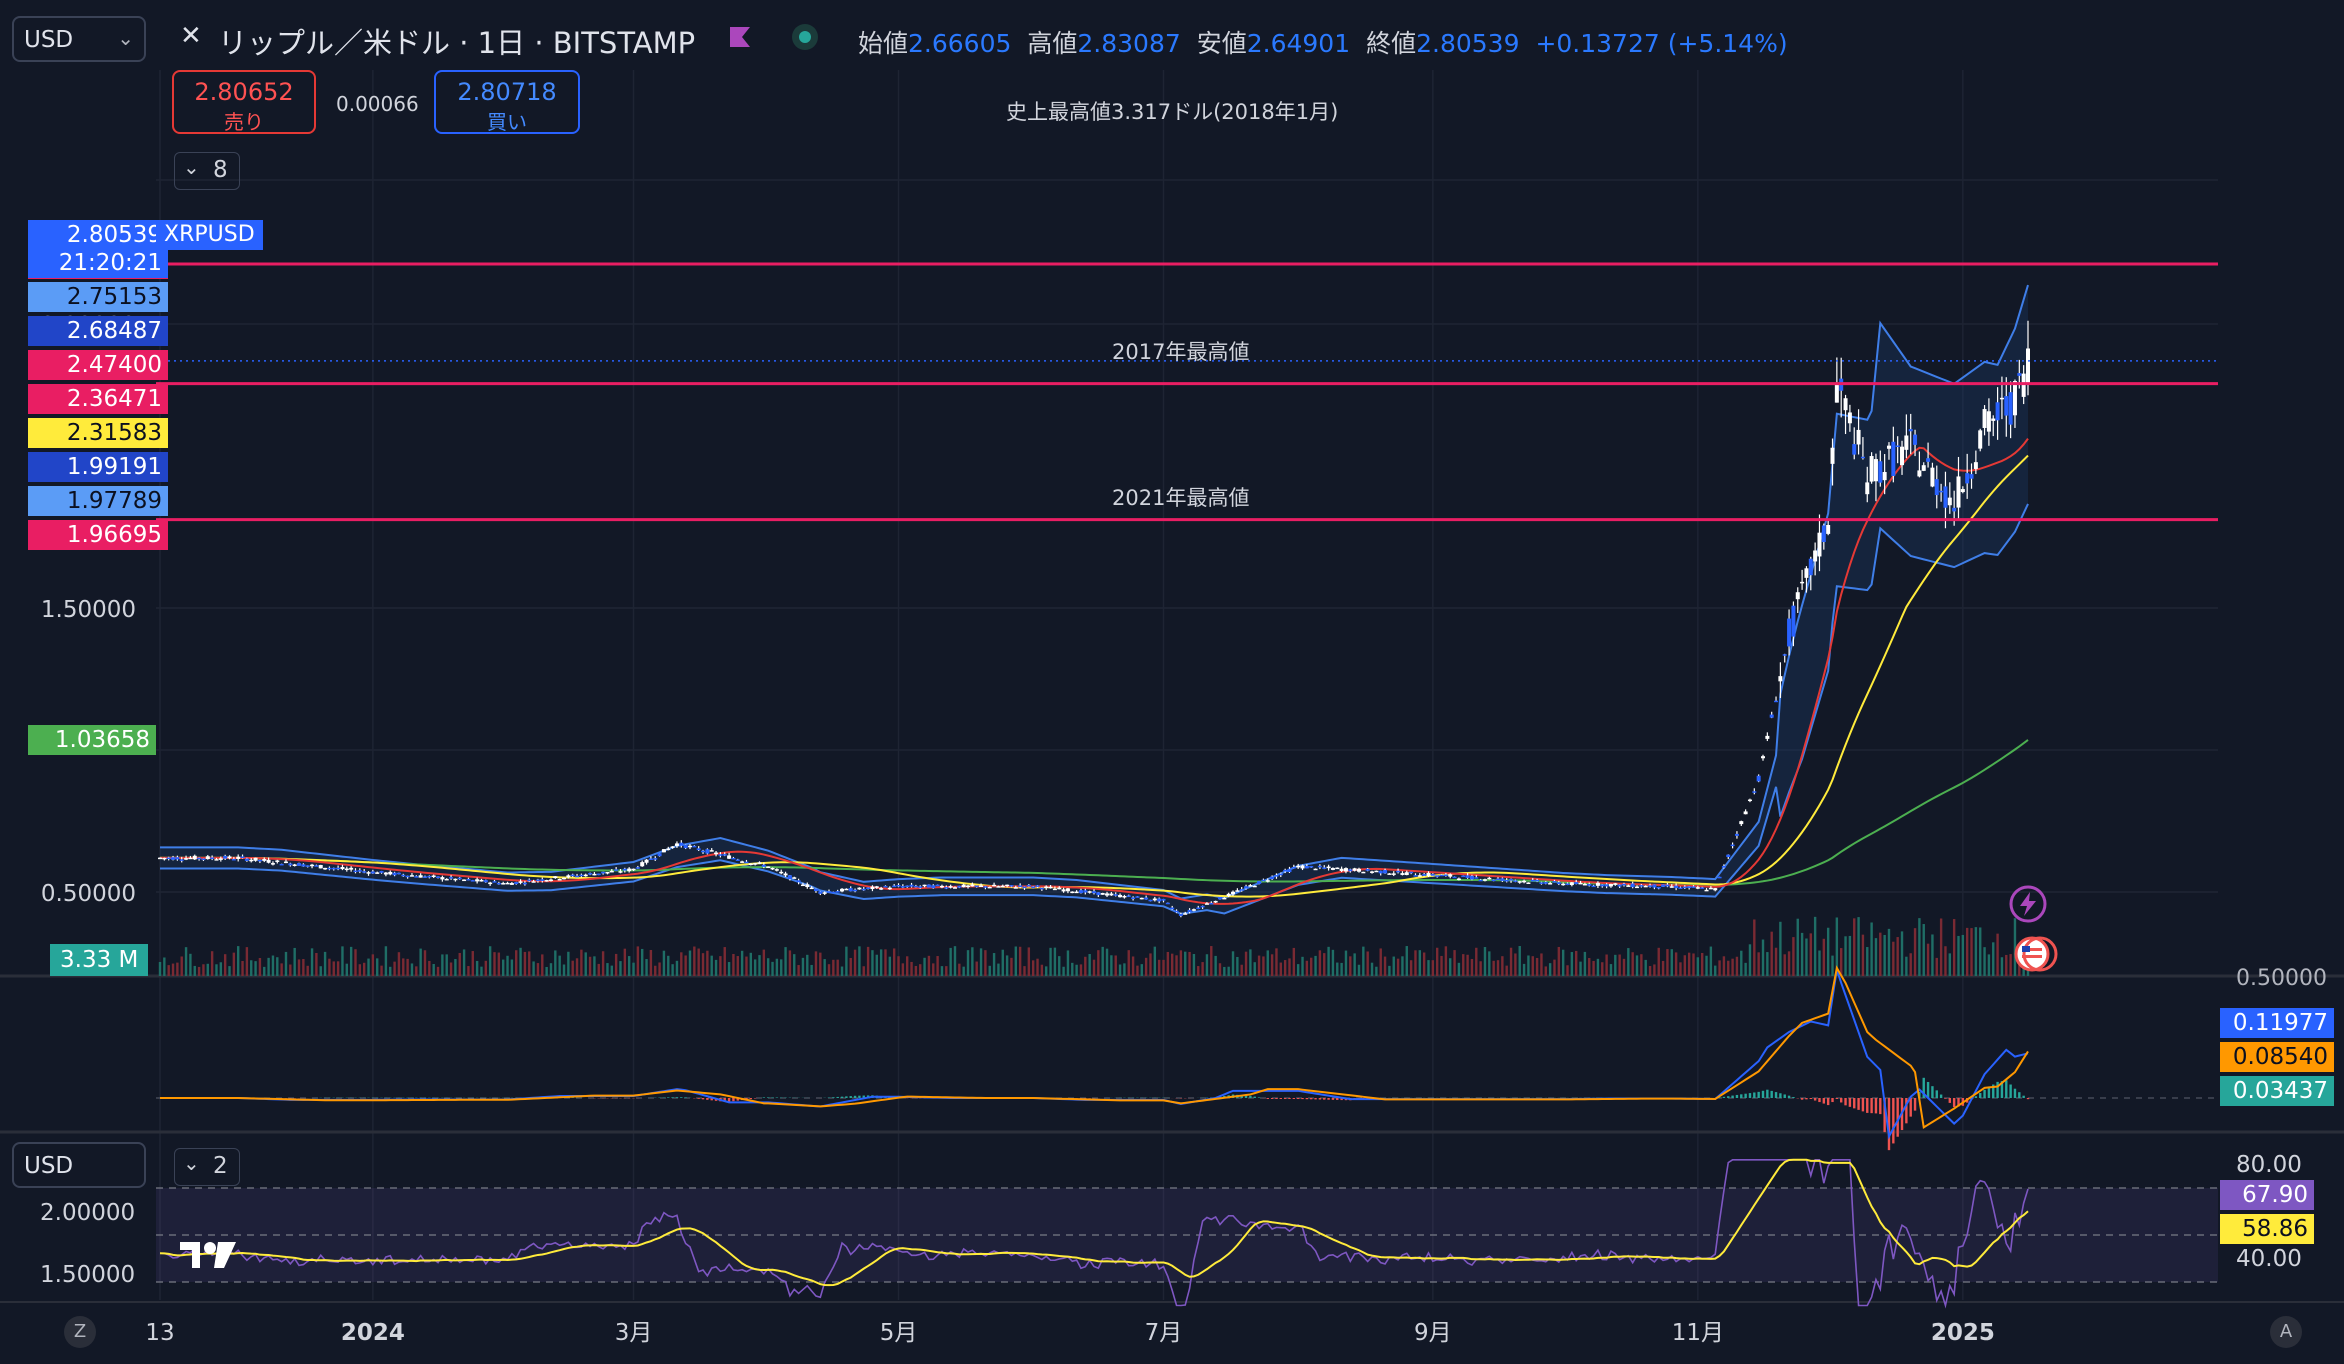 This screenshot has width=2344, height=1364. Describe the element at coordinates (207, 171) in the screenshot. I see `indicators-toggle-button: ⌄ 8` at that location.